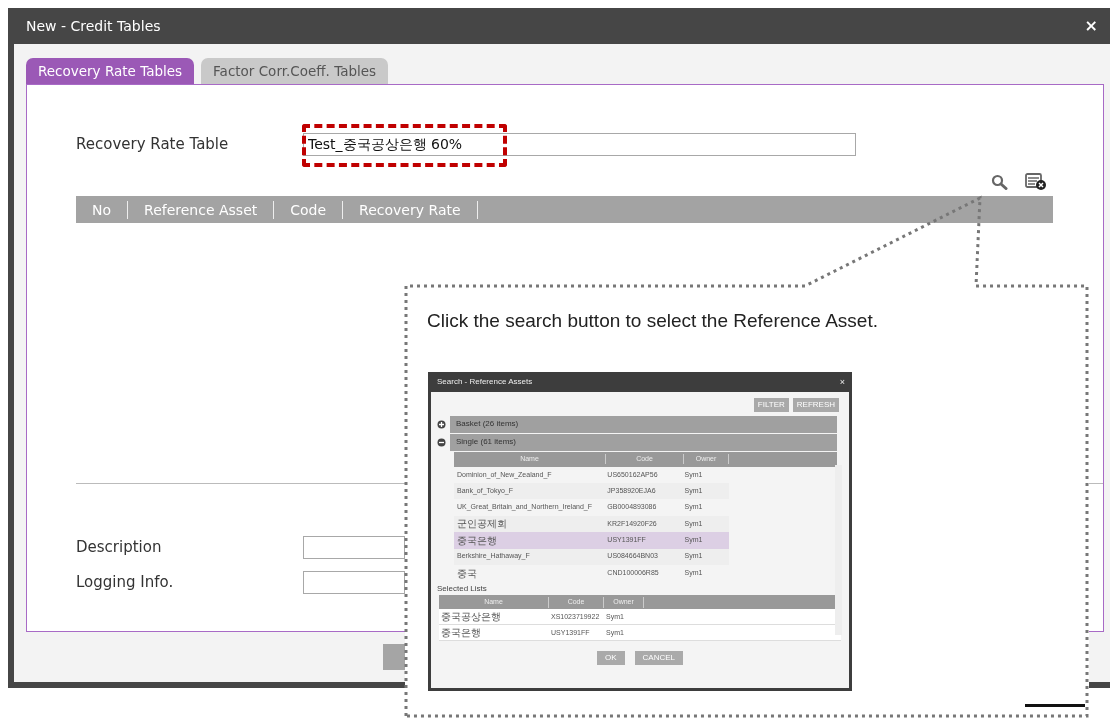 This screenshot has height=718, width=1119. I want to click on scrollbar, so click(838, 549).